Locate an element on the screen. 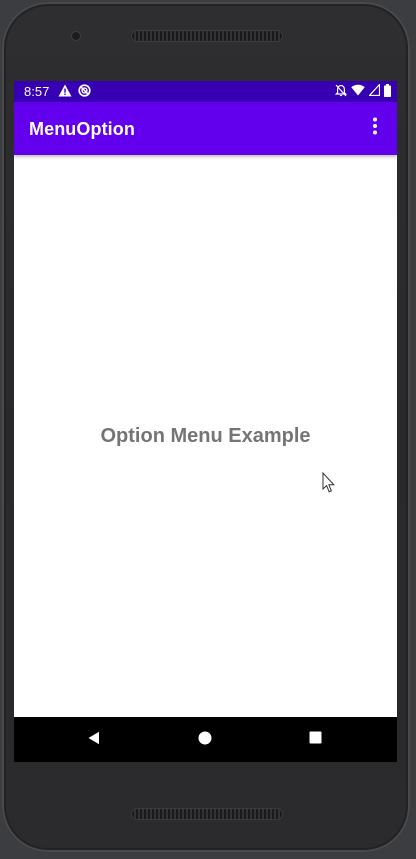 Image resolution: width=416 pixels, height=859 pixels. back-icon is located at coordinates (94, 740).